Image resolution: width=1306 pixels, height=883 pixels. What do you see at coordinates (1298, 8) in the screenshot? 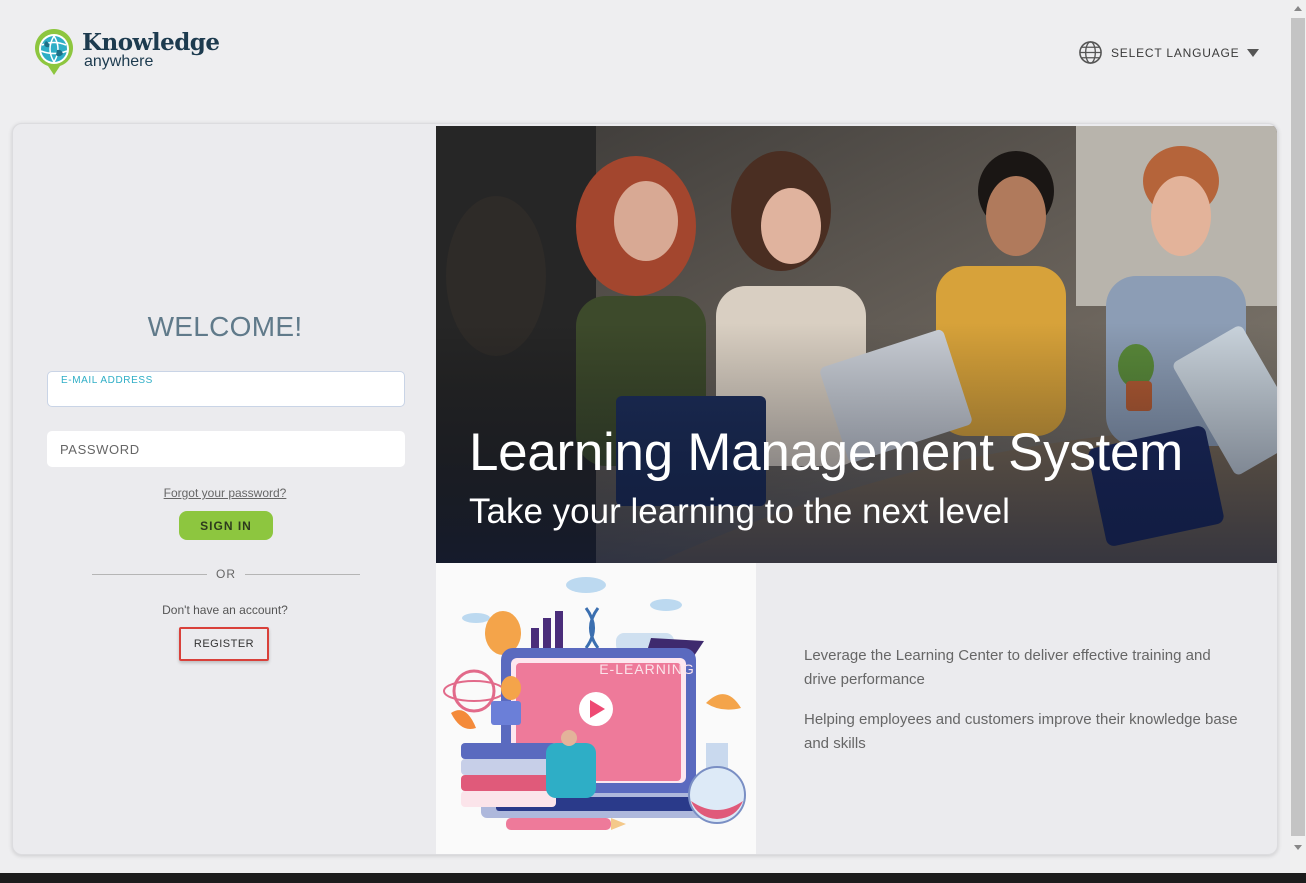
I see `scroll-up-icon` at bounding box center [1298, 8].